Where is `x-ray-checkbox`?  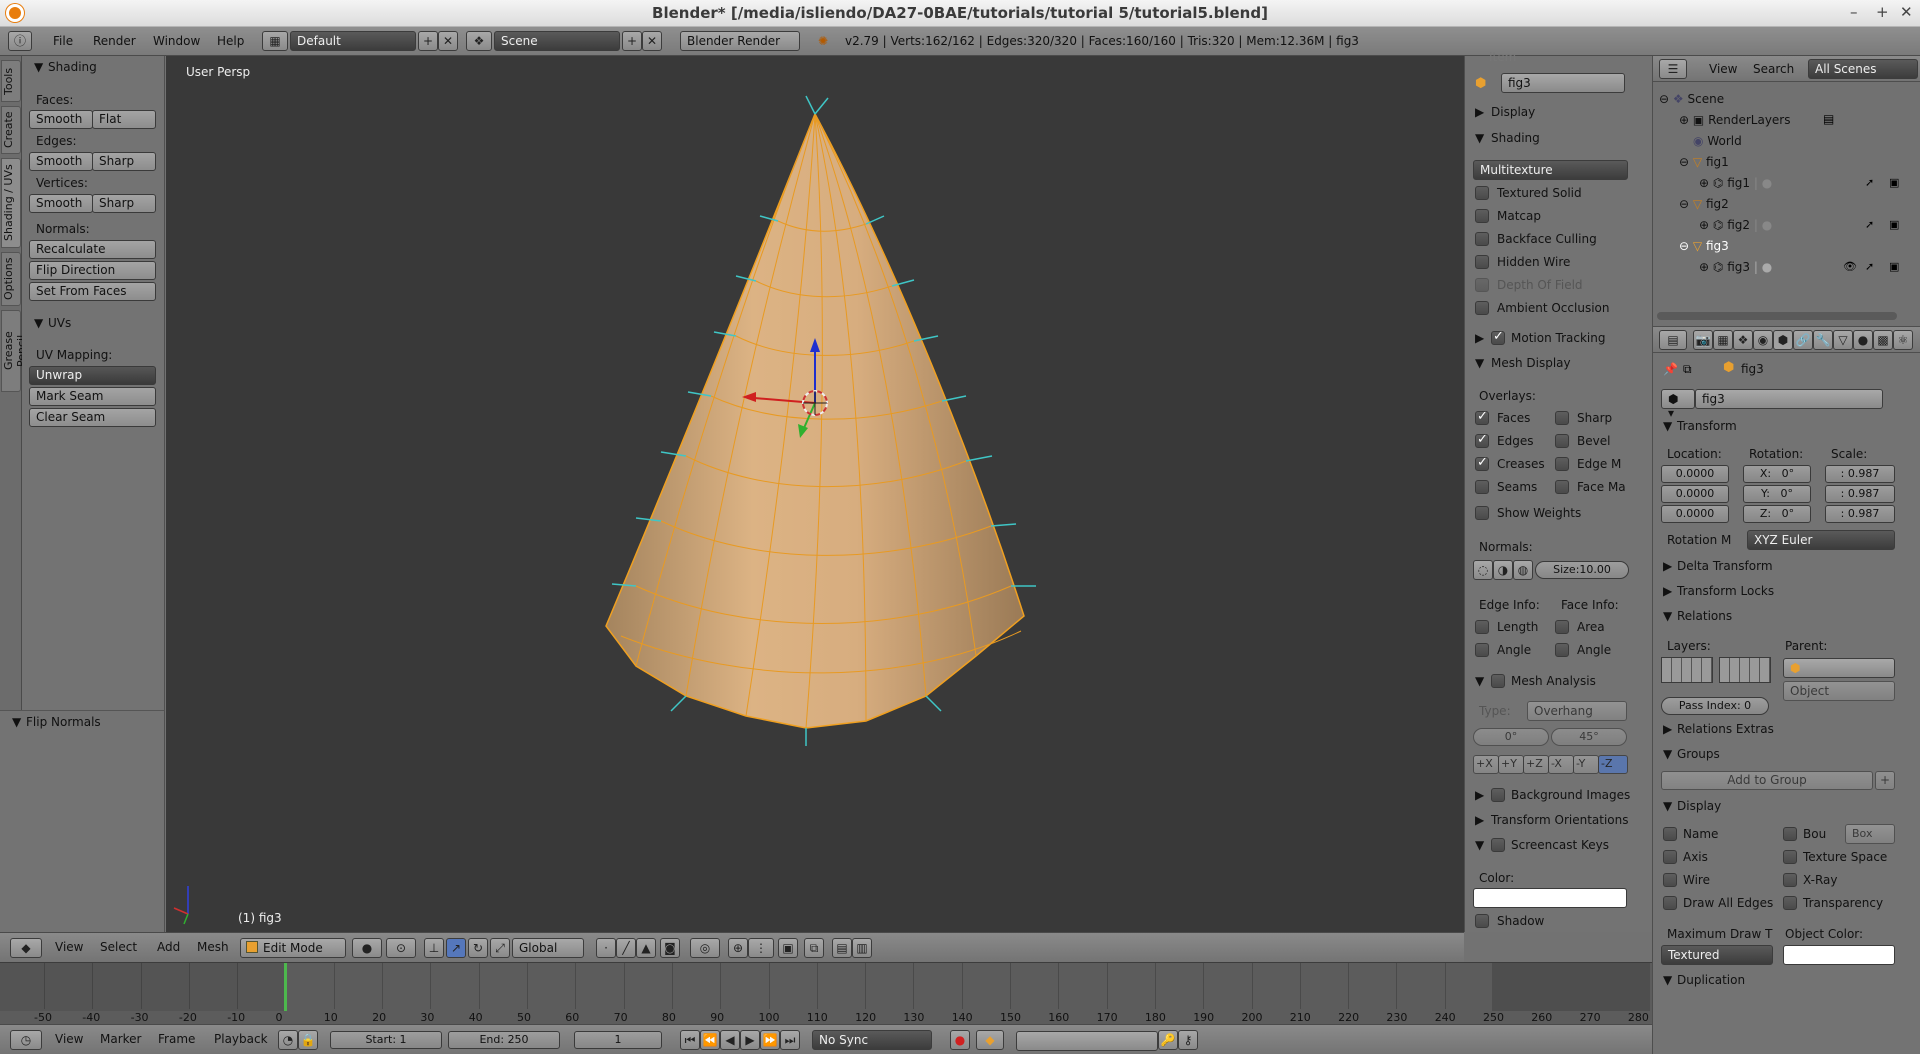 x-ray-checkbox is located at coordinates (1790, 880).